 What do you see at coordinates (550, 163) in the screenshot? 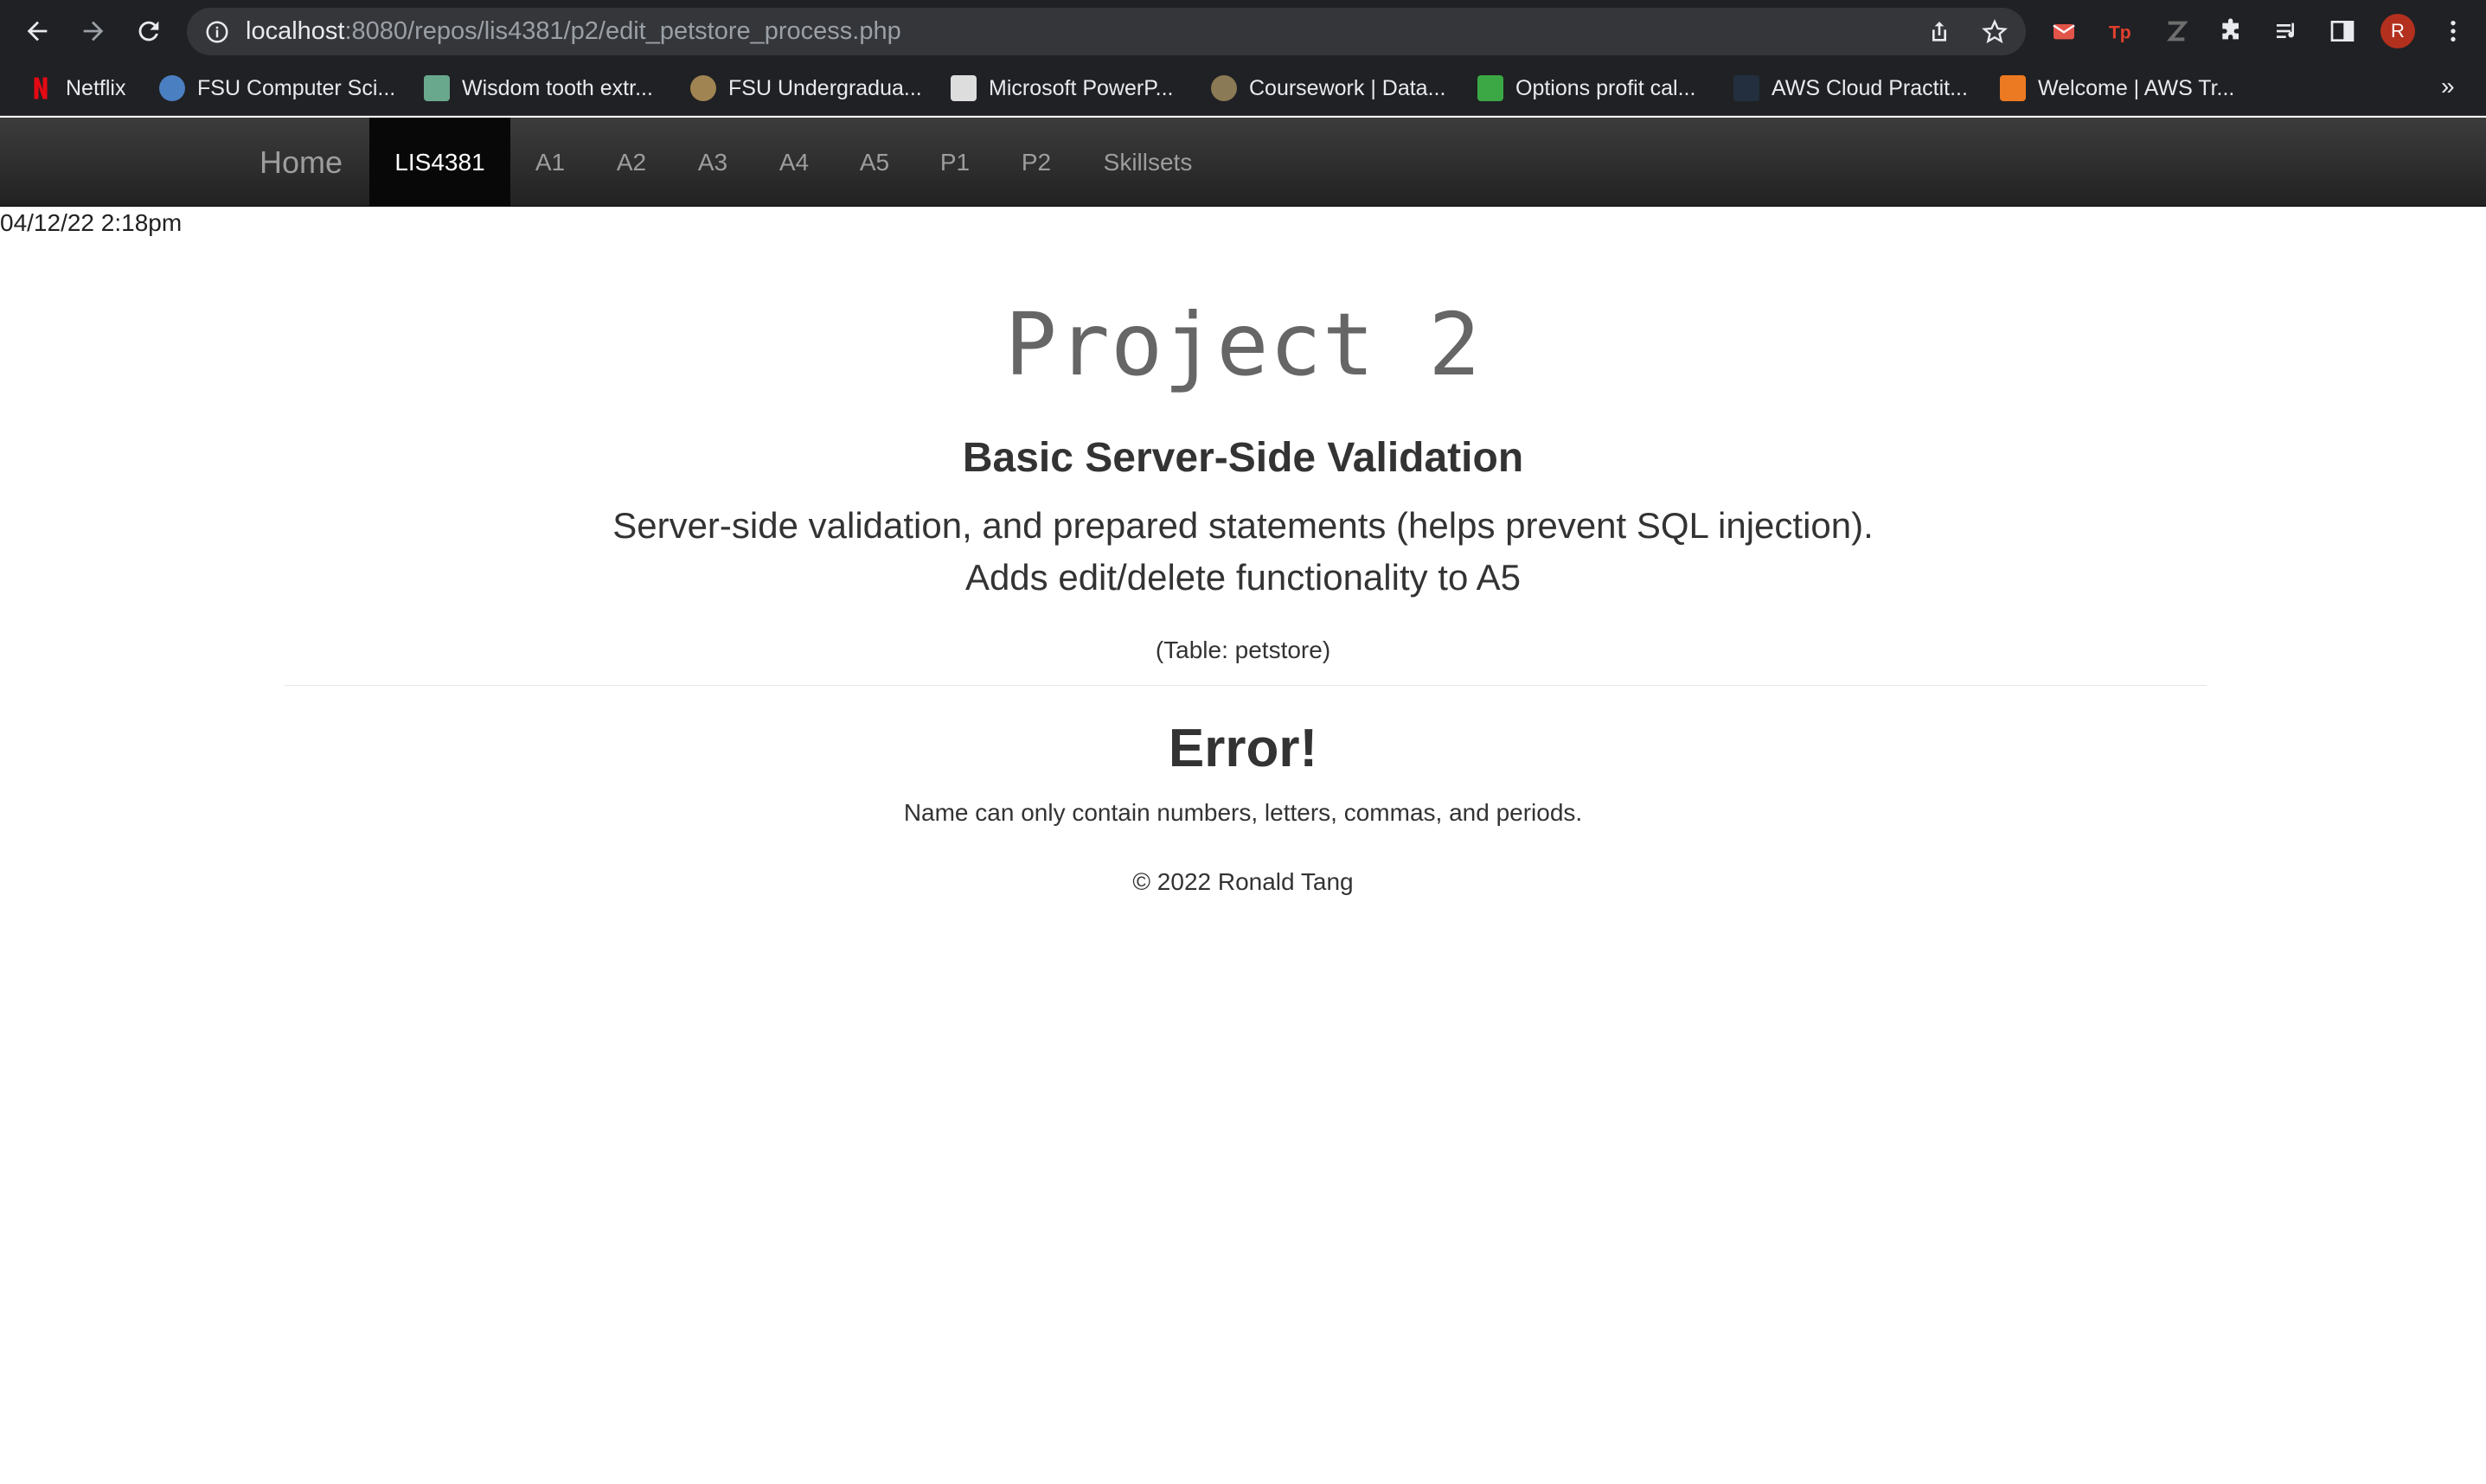
I see `nav-item-a1: A1` at bounding box center [550, 163].